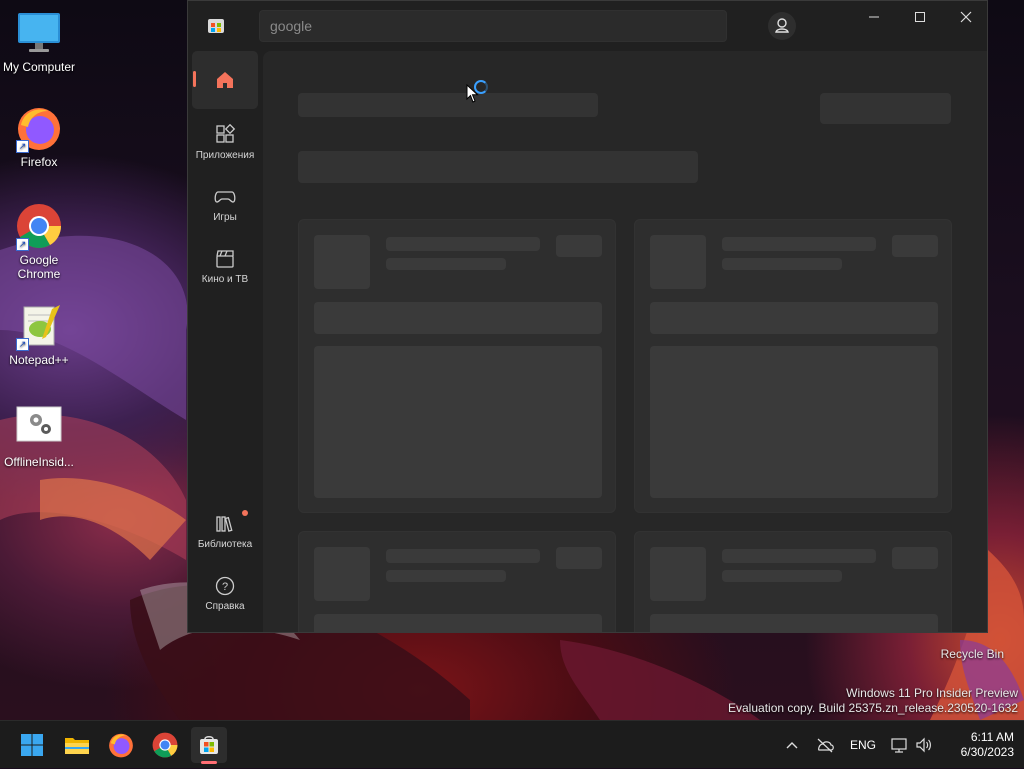  What do you see at coordinates (194, 79) in the screenshot?
I see `active-indicator` at bounding box center [194, 79].